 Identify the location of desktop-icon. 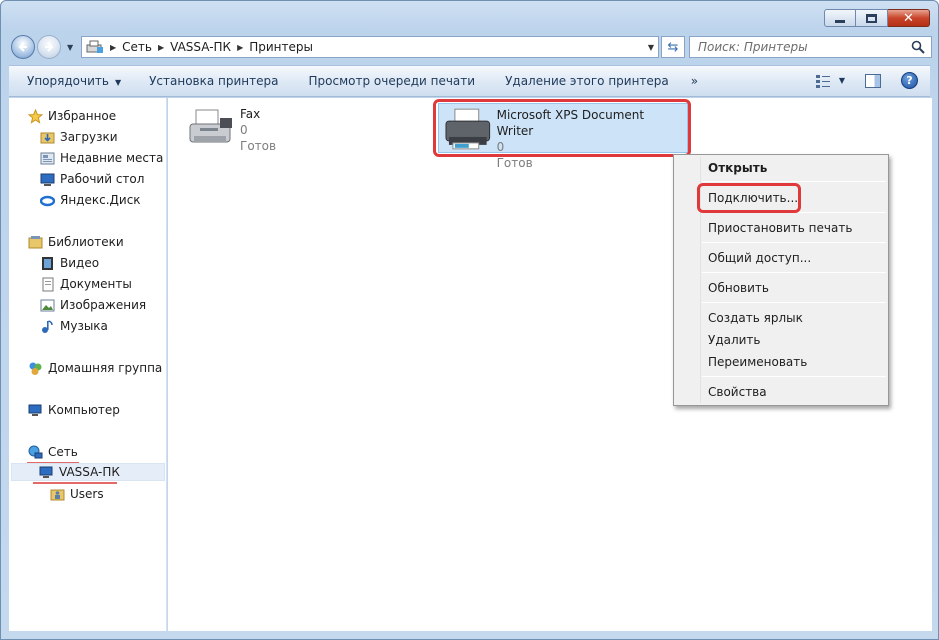
(47, 179).